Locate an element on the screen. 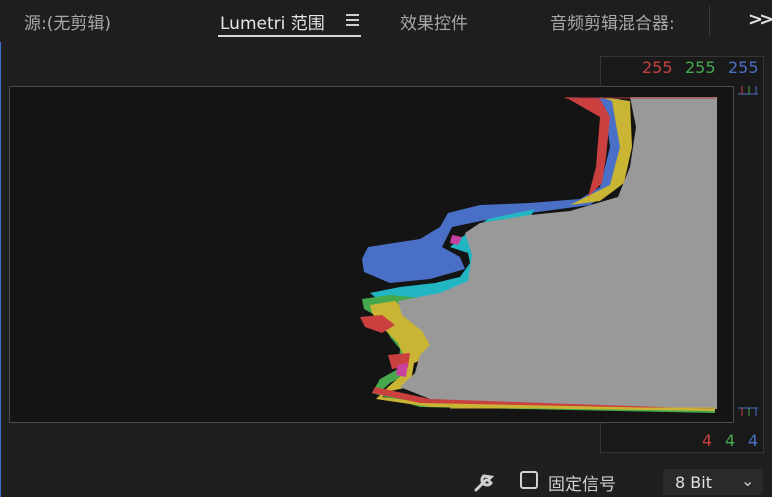  tab-audio-clip-mixer: 音频剪辑混合器: is located at coordinates (612, 21).